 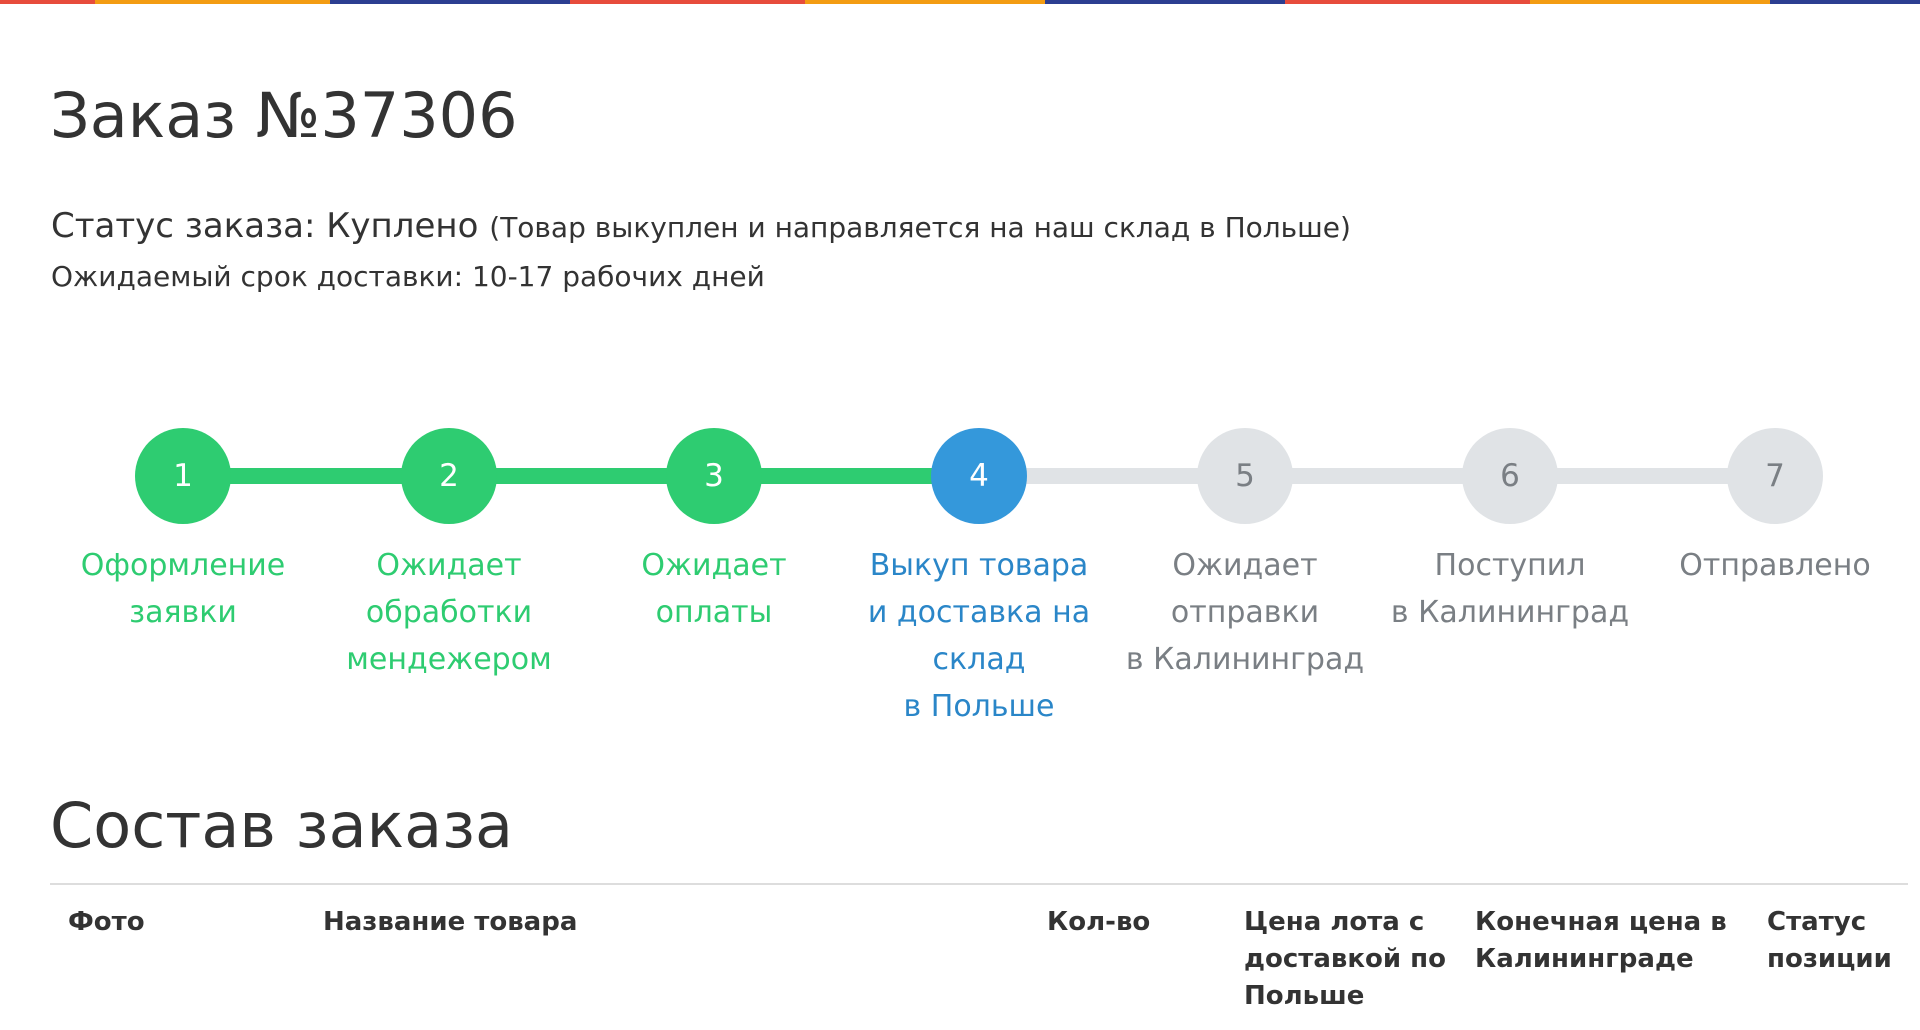 What do you see at coordinates (1099, 922) in the screenshot?
I see `column-quantity: Кол-во` at bounding box center [1099, 922].